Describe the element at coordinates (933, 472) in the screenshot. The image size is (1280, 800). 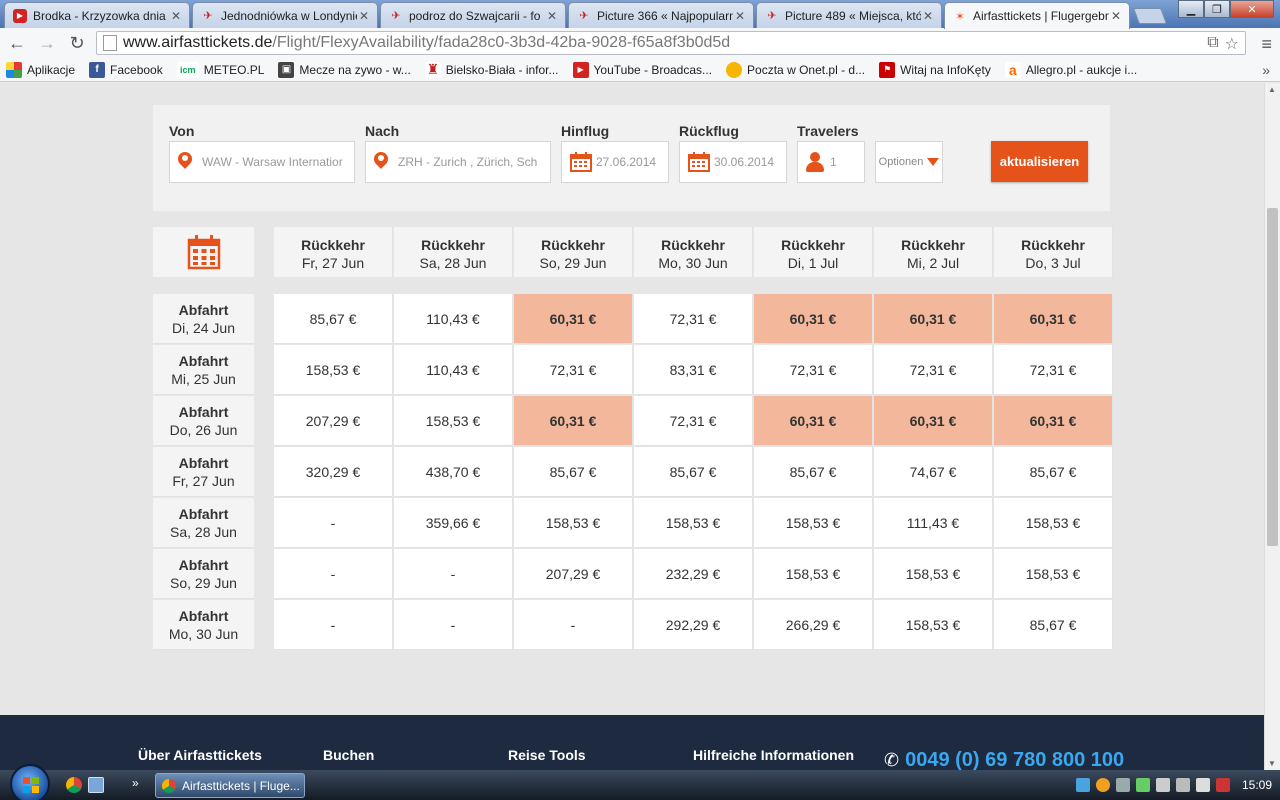
I see `price-cell: 74,67 €` at that location.